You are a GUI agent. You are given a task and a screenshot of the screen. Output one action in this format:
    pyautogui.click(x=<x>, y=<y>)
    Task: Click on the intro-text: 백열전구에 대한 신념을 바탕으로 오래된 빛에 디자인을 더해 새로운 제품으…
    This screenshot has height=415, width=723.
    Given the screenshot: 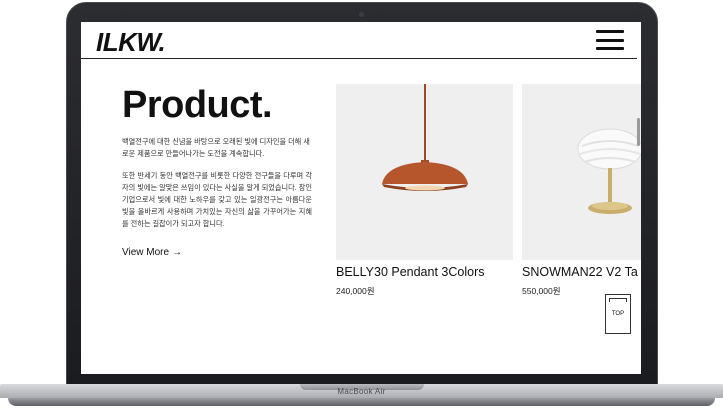 What is the action you would take?
    pyautogui.click(x=216, y=147)
    